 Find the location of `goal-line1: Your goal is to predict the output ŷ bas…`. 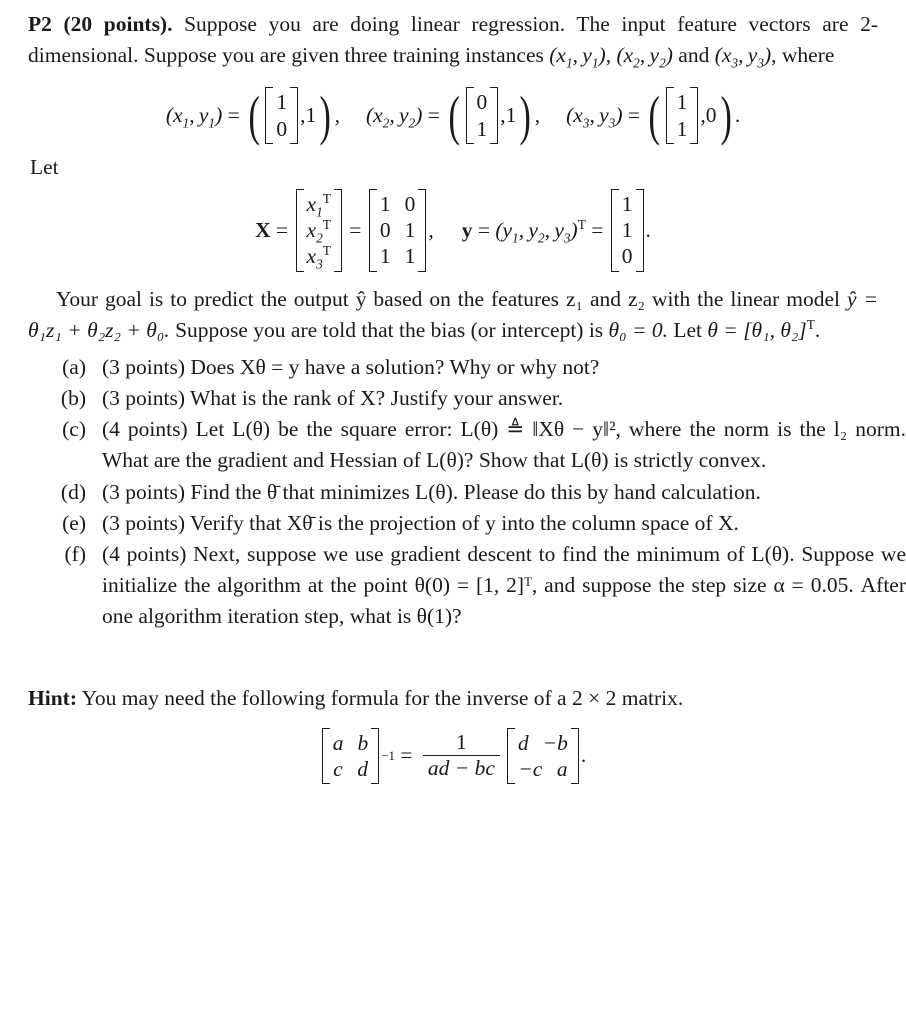

goal-line1: Your goal is to predict the output ŷ bas… is located at coordinates (373, 298).